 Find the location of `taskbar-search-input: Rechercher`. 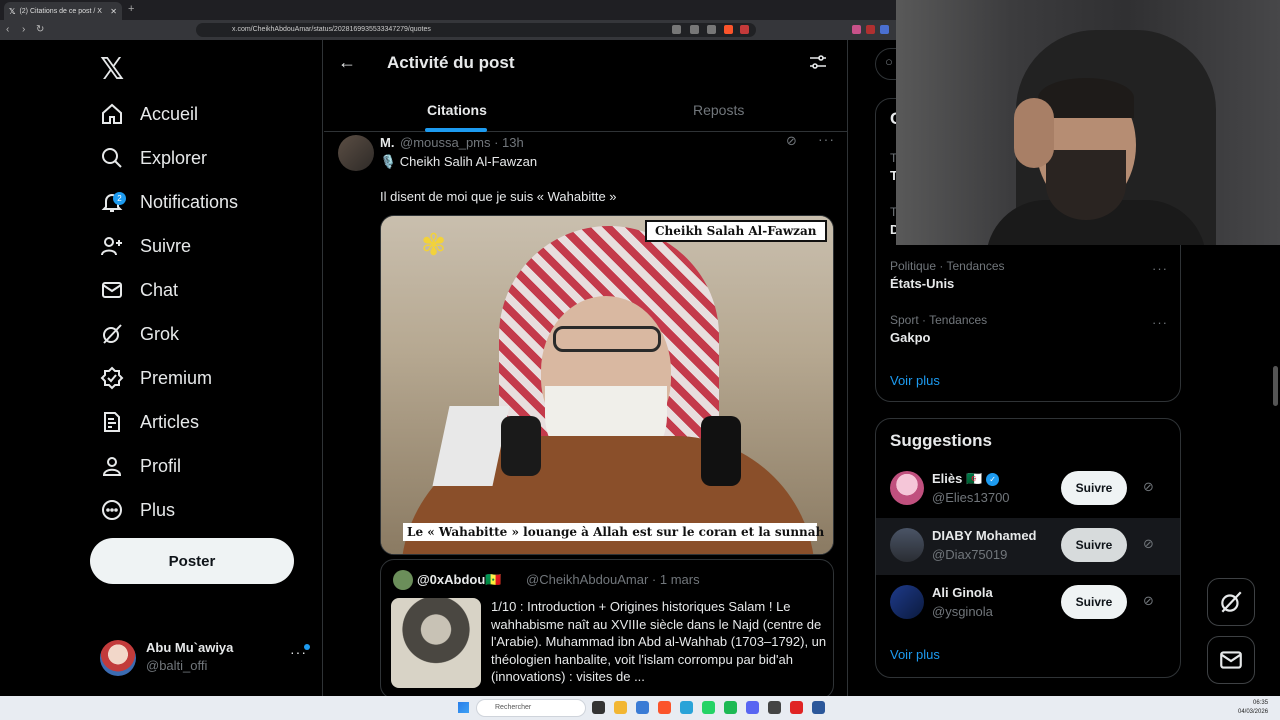

taskbar-search-input: Rechercher is located at coordinates (531, 708).